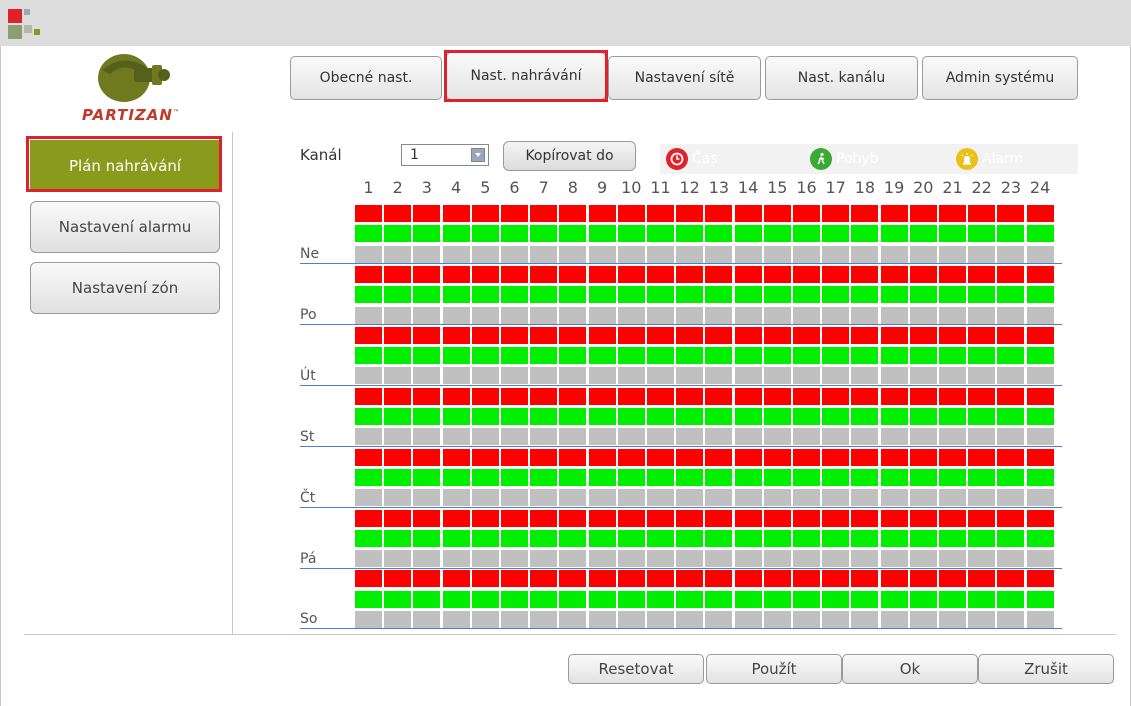 Image resolution: width=1131 pixels, height=706 pixels. I want to click on chevron-down-icon, so click(478, 155).